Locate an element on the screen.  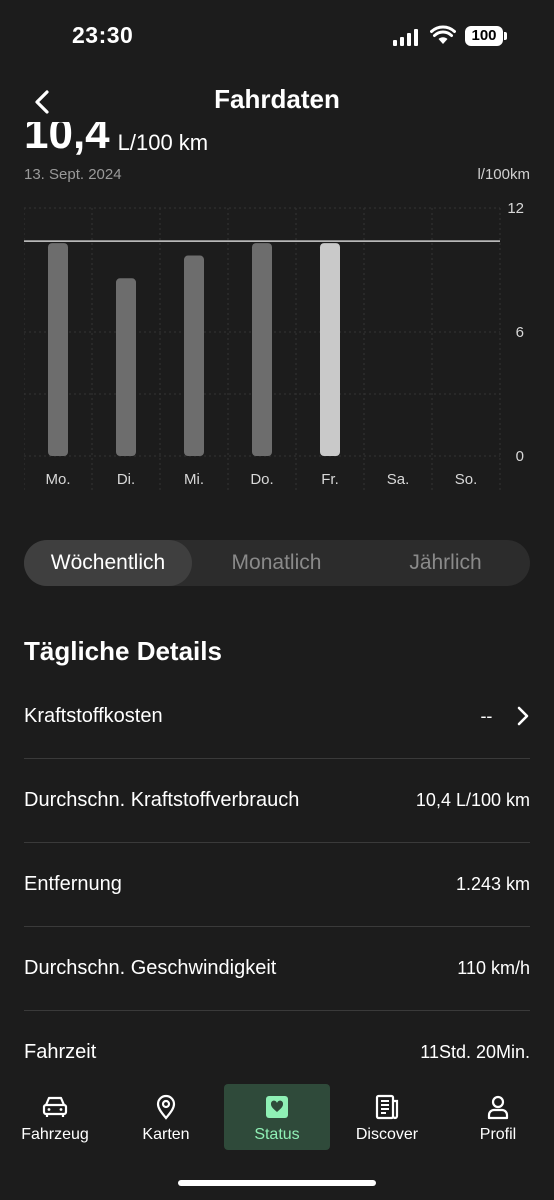
chevron-right-icon is located at coordinates (523, 716).